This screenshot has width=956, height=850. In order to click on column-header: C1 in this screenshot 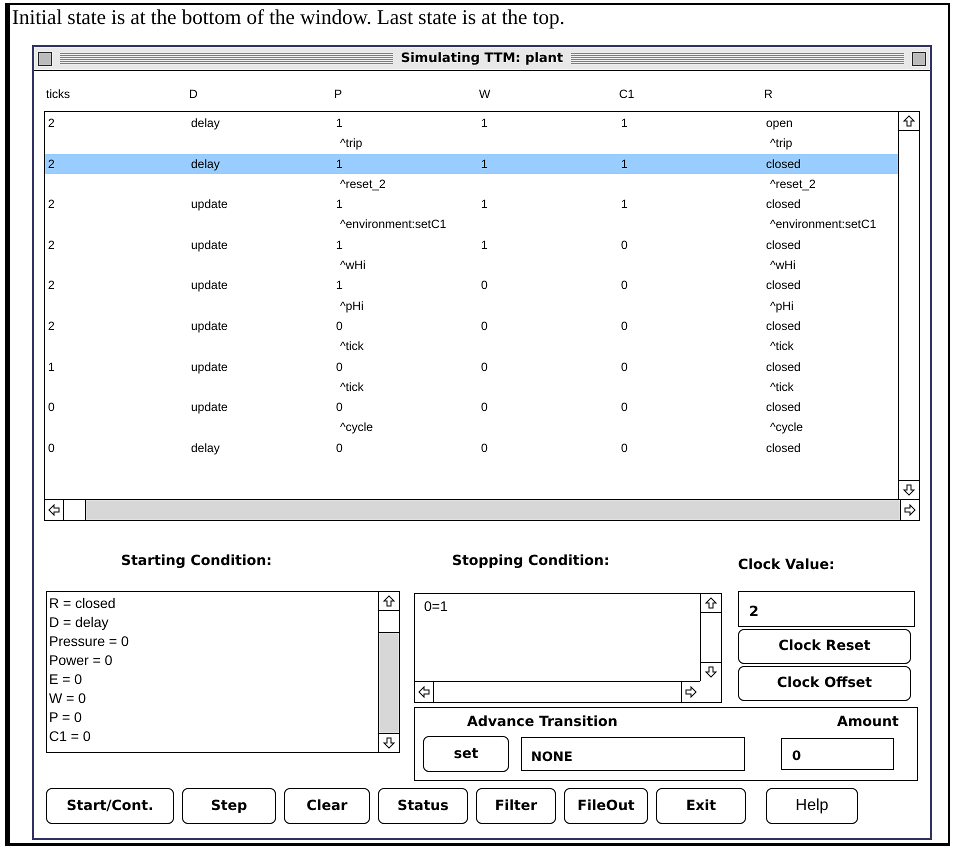, I will do `click(627, 94)`.